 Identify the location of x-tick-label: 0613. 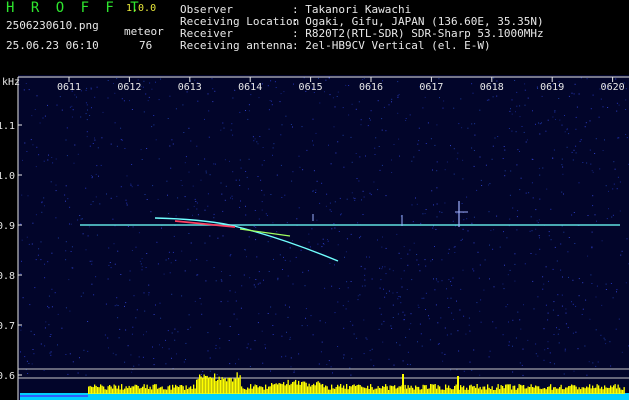
(190, 87).